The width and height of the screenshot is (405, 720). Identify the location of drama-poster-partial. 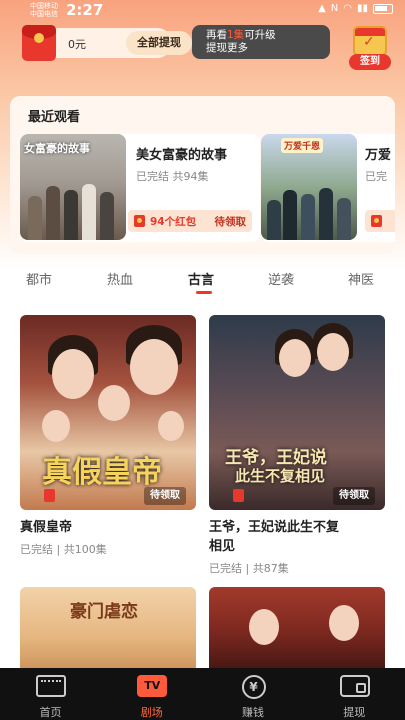
(297, 632).